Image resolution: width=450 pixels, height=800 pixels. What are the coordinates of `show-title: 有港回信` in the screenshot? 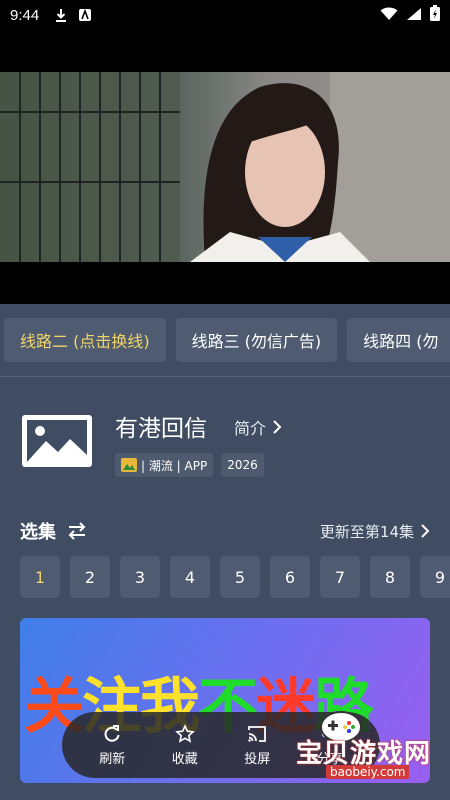 It's located at (161, 429).